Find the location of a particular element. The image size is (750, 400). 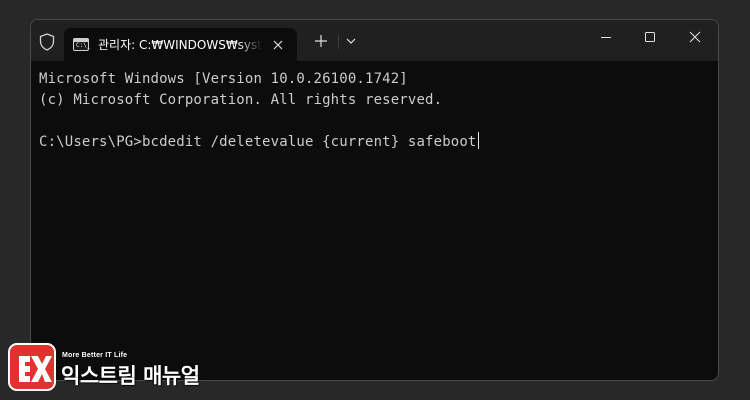

watermark: More Better IT Life 익스트림 매뉴얼 is located at coordinates (108, 368).